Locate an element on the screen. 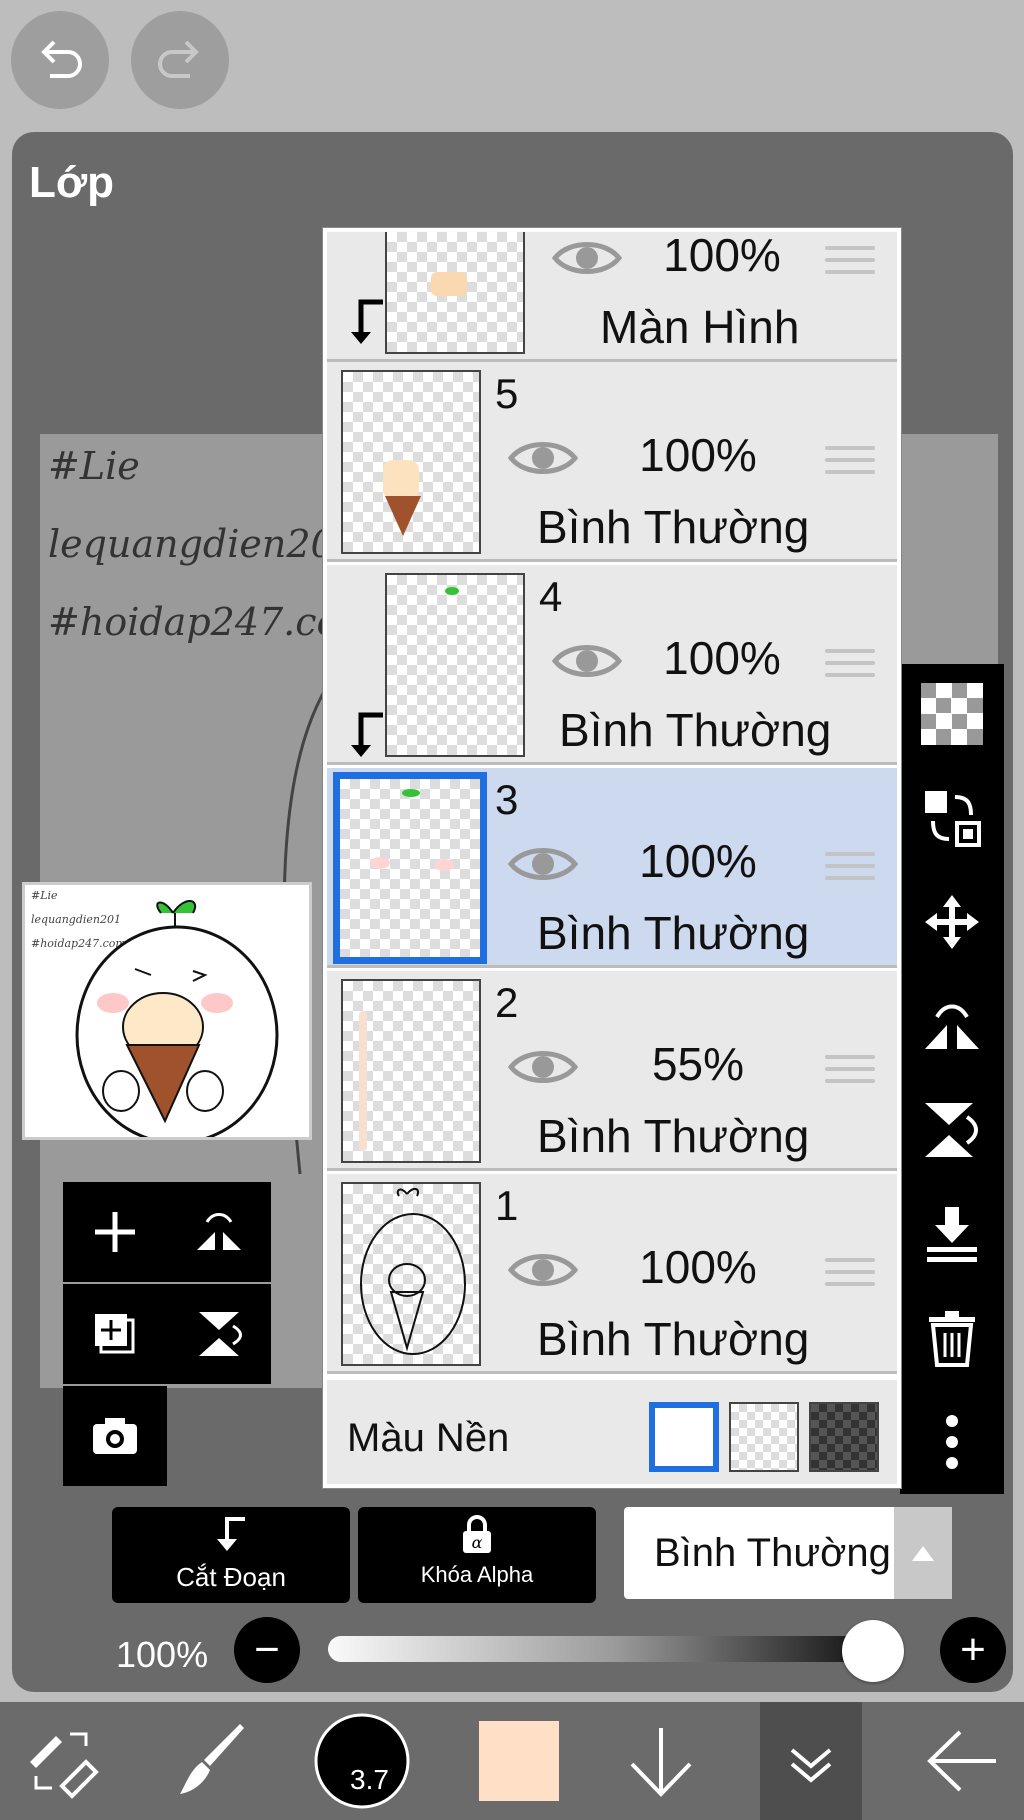 The height and width of the screenshot is (1820, 1024). clipping-arrow-icon is located at coordinates (367, 321).